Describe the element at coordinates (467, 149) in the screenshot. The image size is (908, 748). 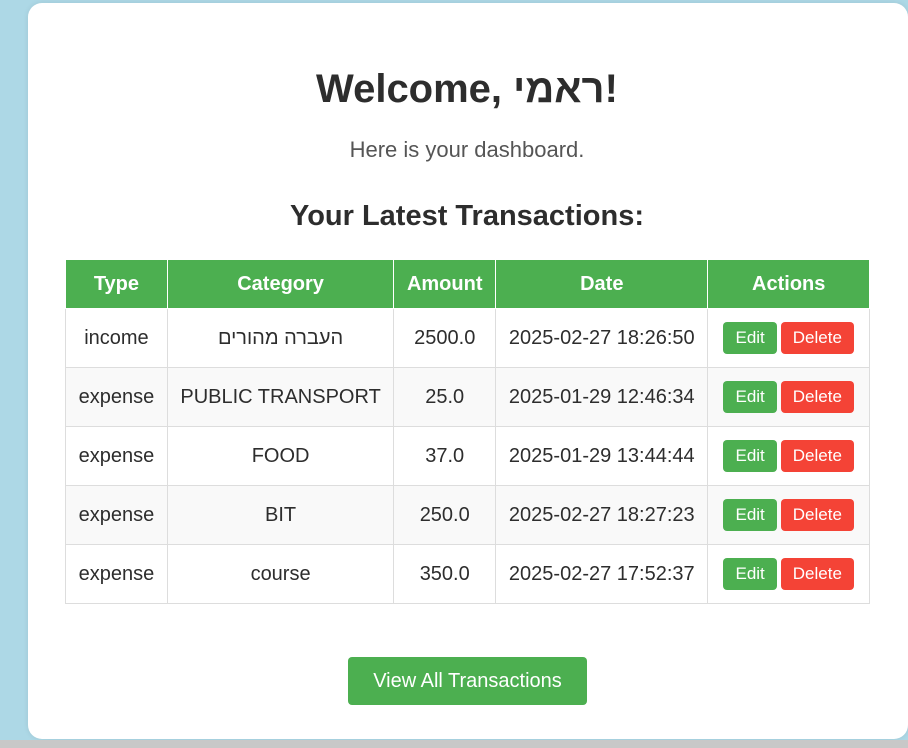
I see `dashboard-subtitle: Here is your dashboard.` at that location.